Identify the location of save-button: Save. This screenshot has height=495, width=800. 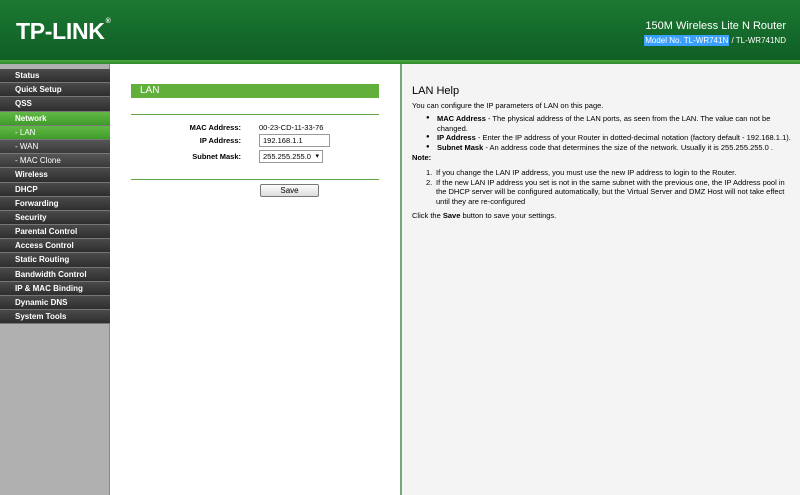
(289, 190).